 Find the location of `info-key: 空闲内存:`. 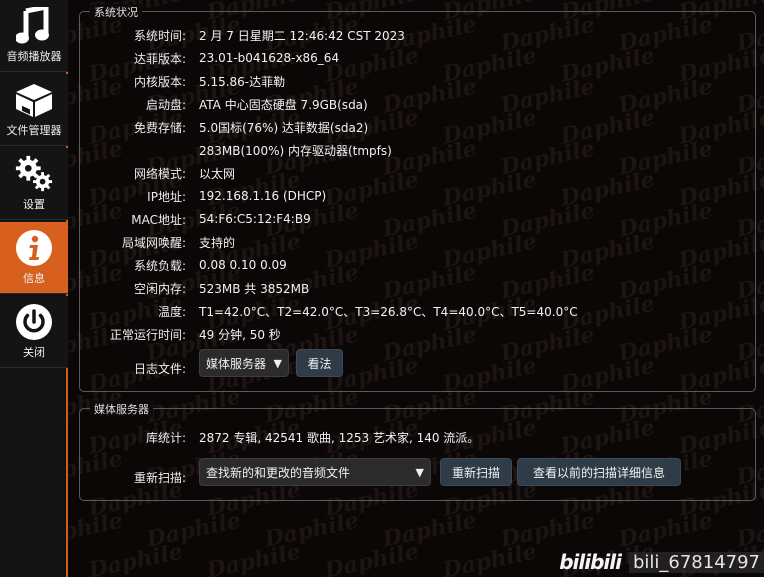

info-key: 空闲内存: is located at coordinates (159, 288).